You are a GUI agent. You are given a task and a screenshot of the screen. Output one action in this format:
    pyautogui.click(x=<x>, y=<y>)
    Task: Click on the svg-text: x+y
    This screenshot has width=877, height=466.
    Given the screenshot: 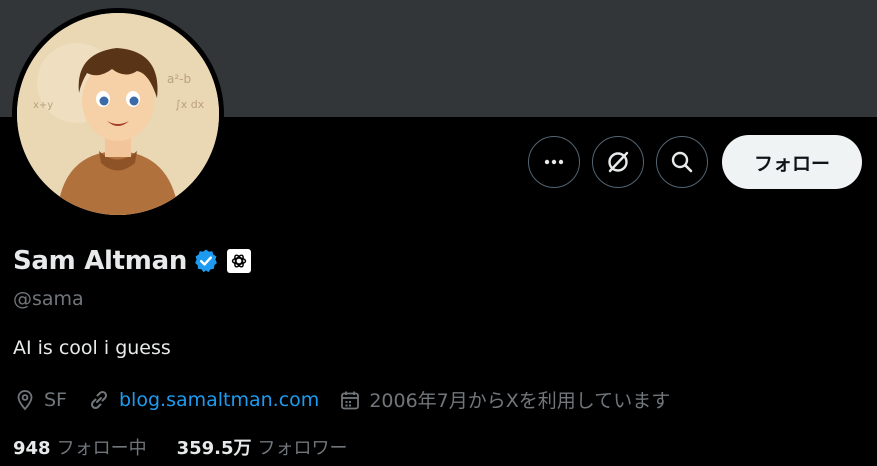 What is the action you would take?
    pyautogui.click(x=43, y=105)
    